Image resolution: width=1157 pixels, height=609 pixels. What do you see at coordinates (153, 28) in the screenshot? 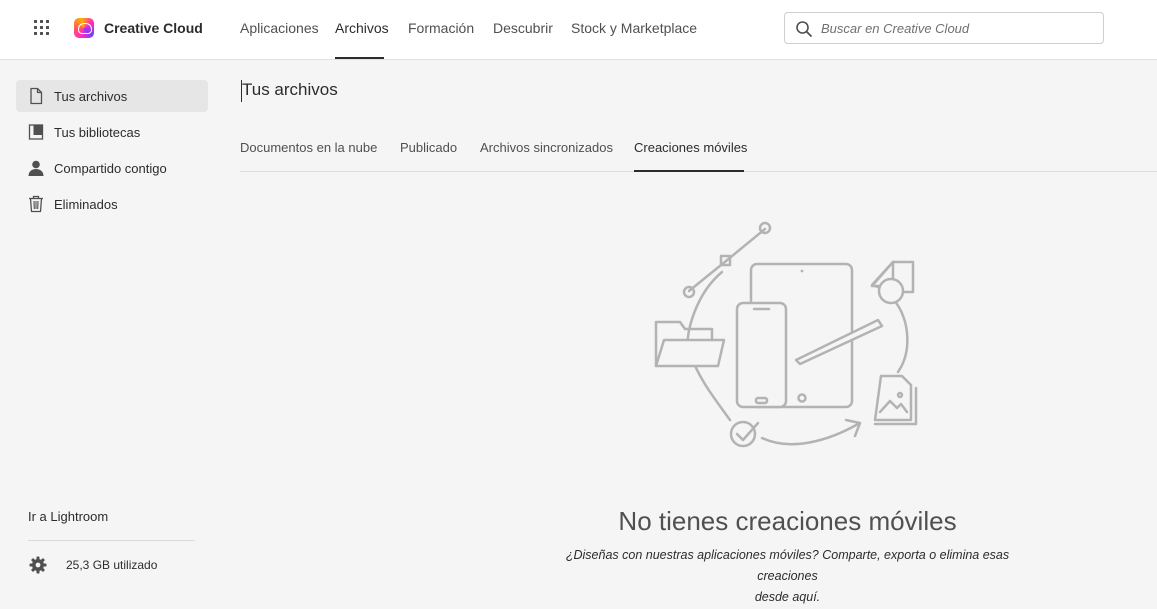
I see `brand-name: Creative Cloud` at bounding box center [153, 28].